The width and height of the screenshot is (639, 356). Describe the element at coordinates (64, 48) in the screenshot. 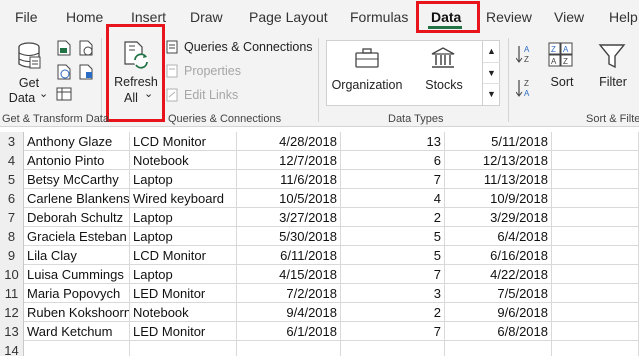

I see `from-text-csv-icon` at that location.